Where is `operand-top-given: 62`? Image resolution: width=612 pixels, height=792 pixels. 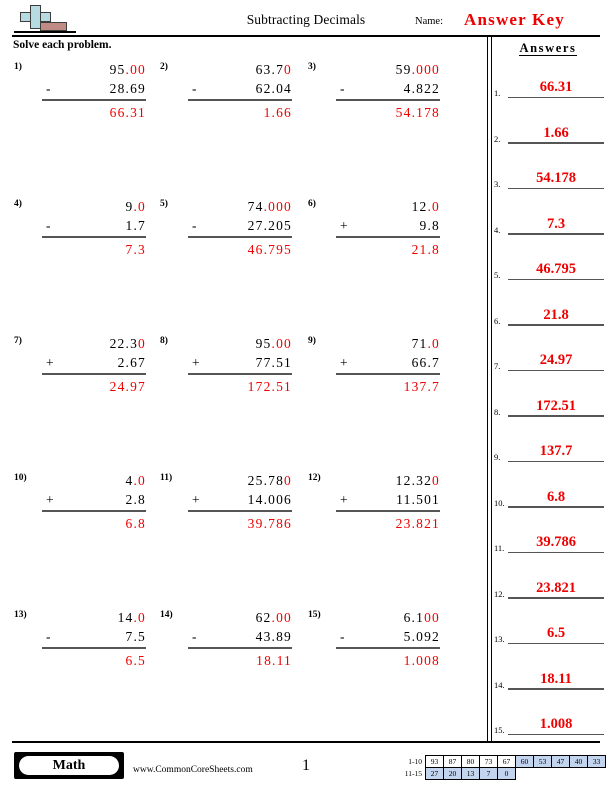 operand-top-given: 62 is located at coordinates (263, 617).